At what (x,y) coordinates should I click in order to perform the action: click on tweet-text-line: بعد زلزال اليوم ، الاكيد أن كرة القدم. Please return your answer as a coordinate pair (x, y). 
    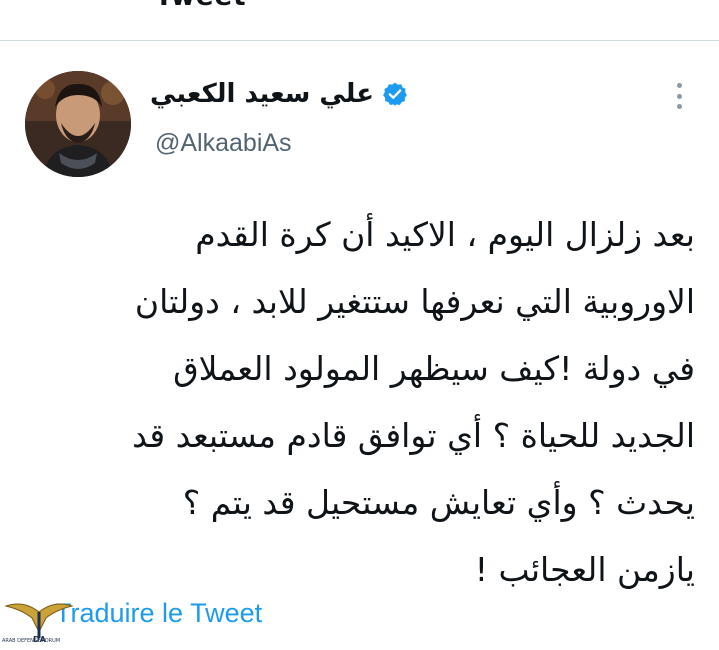
    Looking at the image, I should click on (445, 234).